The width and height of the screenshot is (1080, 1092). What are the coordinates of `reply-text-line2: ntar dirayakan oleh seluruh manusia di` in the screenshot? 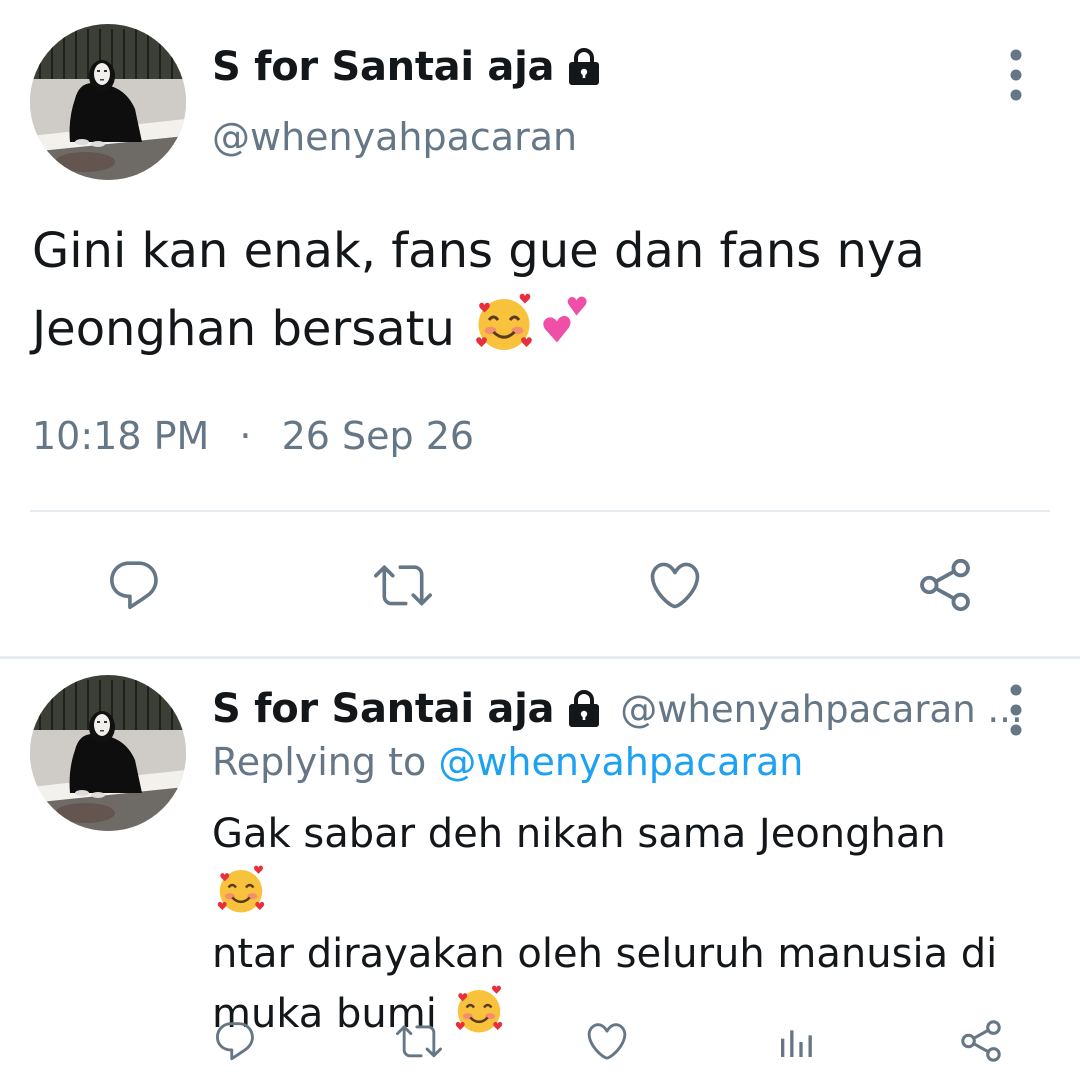 It's located at (605, 954).